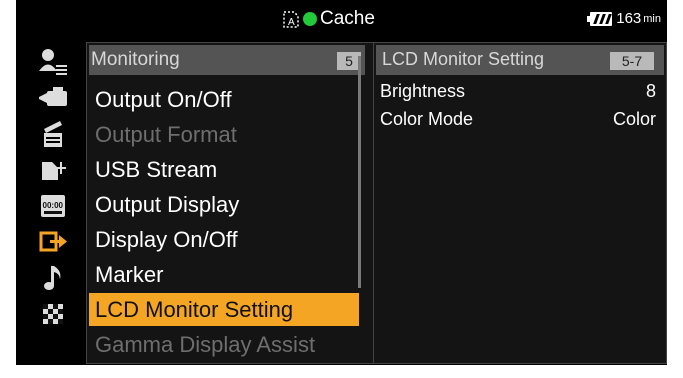 This screenshot has width=683, height=378. I want to click on menu-item-lcd-monitor-setting: LCD Monitor Setting, so click(224, 309).